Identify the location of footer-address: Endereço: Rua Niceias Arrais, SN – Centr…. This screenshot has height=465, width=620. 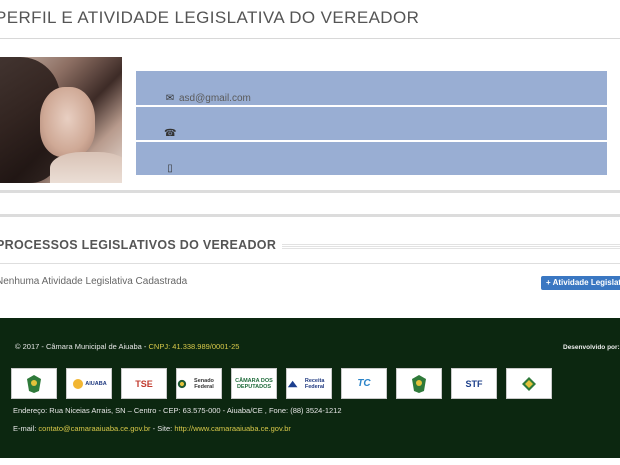
(177, 410).